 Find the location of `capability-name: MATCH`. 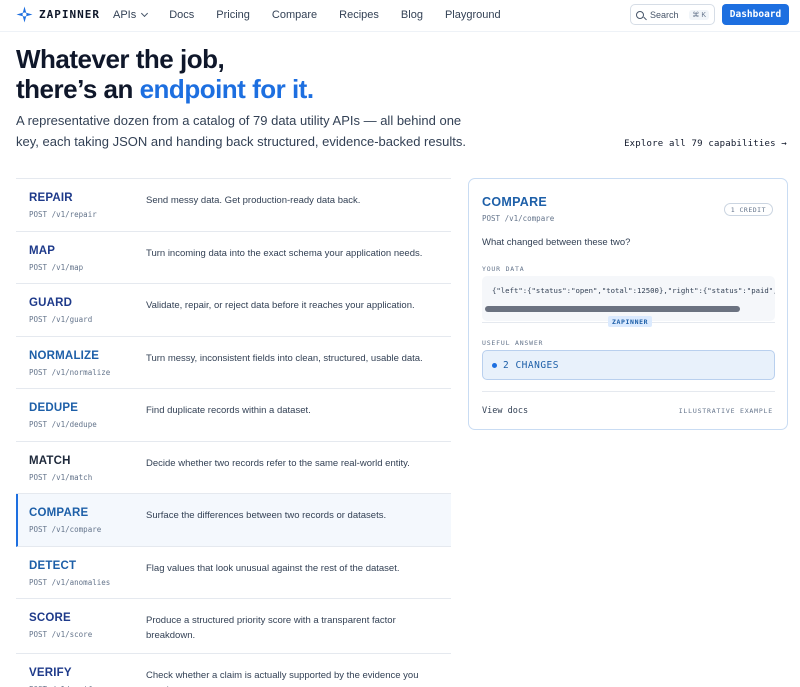

capability-name: MATCH is located at coordinates (50, 460).